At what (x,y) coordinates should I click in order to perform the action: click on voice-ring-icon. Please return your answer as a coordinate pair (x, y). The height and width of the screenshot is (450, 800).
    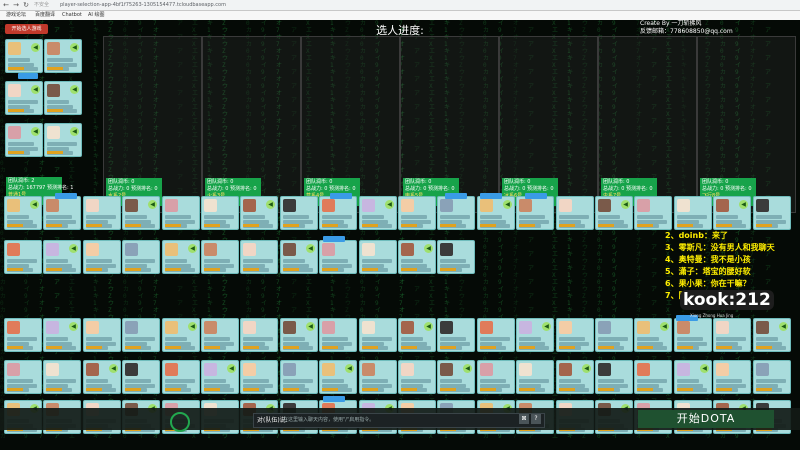
    Looking at the image, I should click on (180, 422).